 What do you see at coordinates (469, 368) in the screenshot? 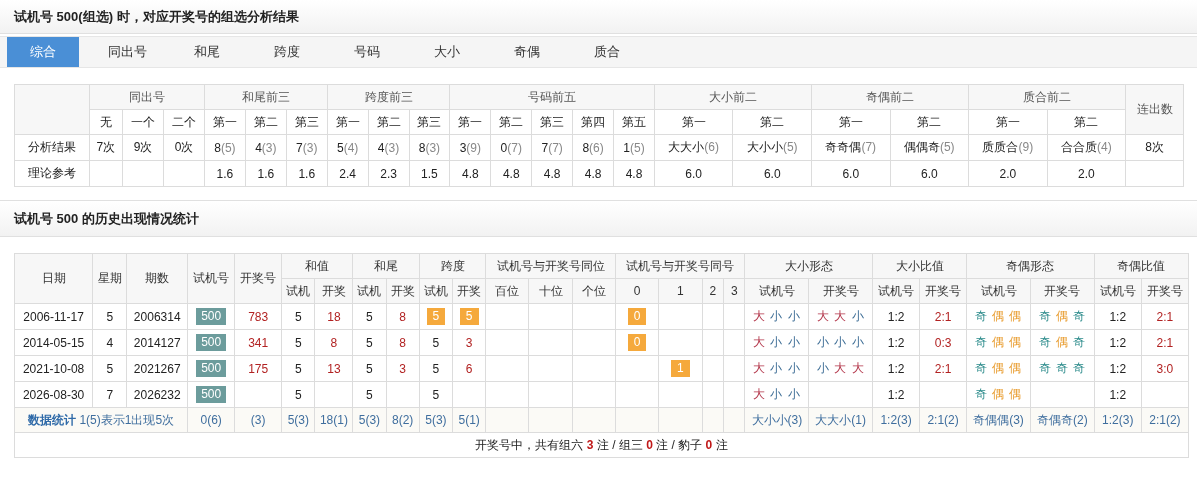
I see `table-cell: 6` at bounding box center [469, 368].